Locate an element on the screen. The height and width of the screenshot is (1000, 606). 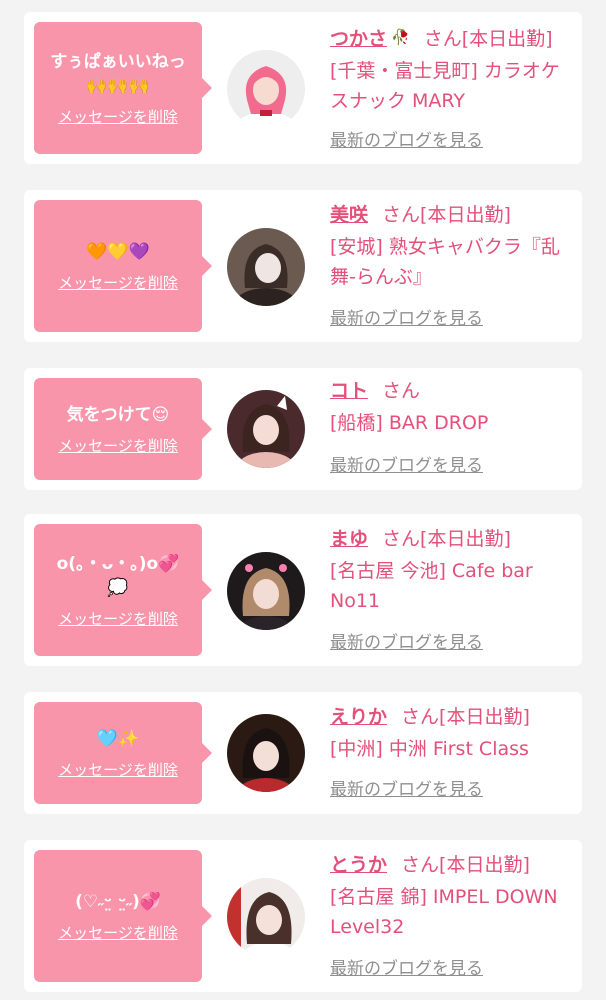
message-text: (♡˶ᵕ̤ ᵕ̤˶)💞 is located at coordinates (118, 902).